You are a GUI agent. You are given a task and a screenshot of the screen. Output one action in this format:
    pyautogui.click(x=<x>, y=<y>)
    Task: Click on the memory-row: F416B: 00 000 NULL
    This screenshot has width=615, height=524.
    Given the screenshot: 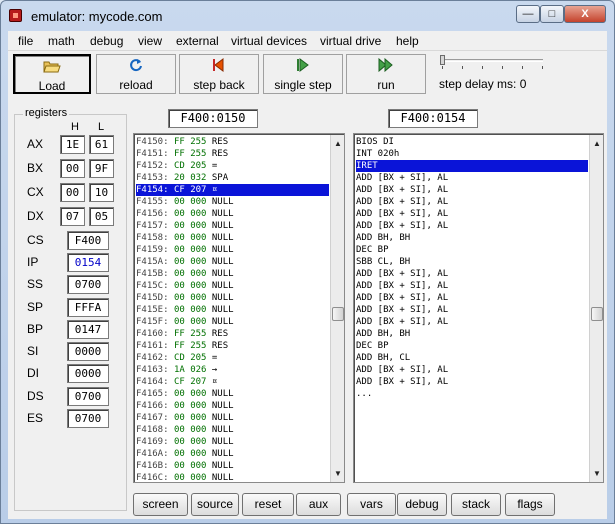 What is the action you would take?
    pyautogui.click(x=232, y=466)
    